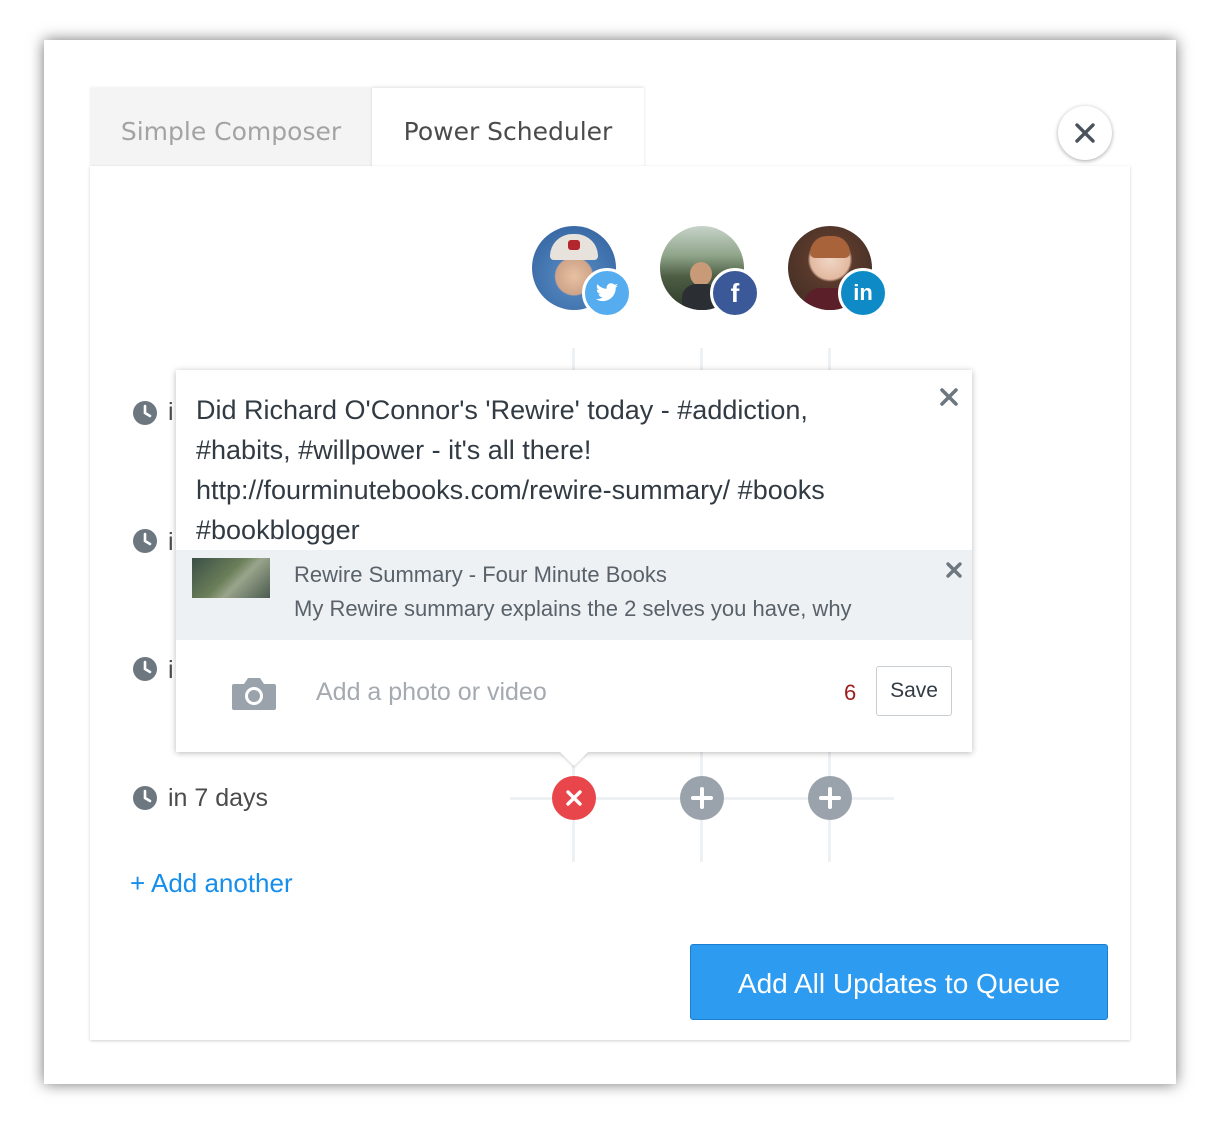 The height and width of the screenshot is (1132, 1220). I want to click on linkedin-icon: in, so click(863, 292).